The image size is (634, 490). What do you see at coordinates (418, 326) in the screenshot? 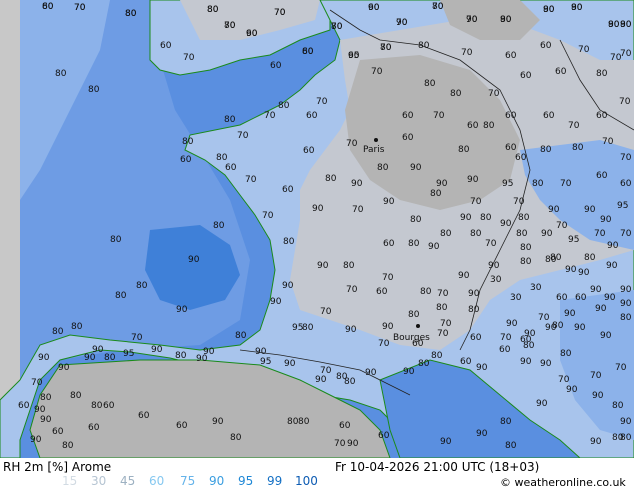
I see `city-dot-bourges` at bounding box center [418, 326].